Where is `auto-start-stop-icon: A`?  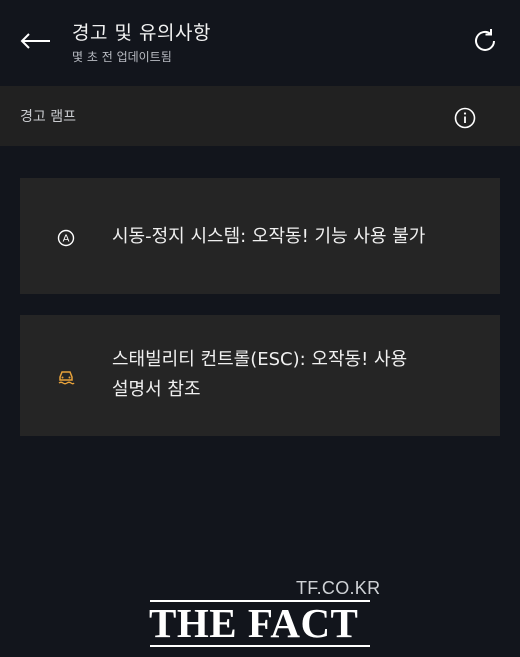
auto-start-stop-icon: A is located at coordinates (66, 240).